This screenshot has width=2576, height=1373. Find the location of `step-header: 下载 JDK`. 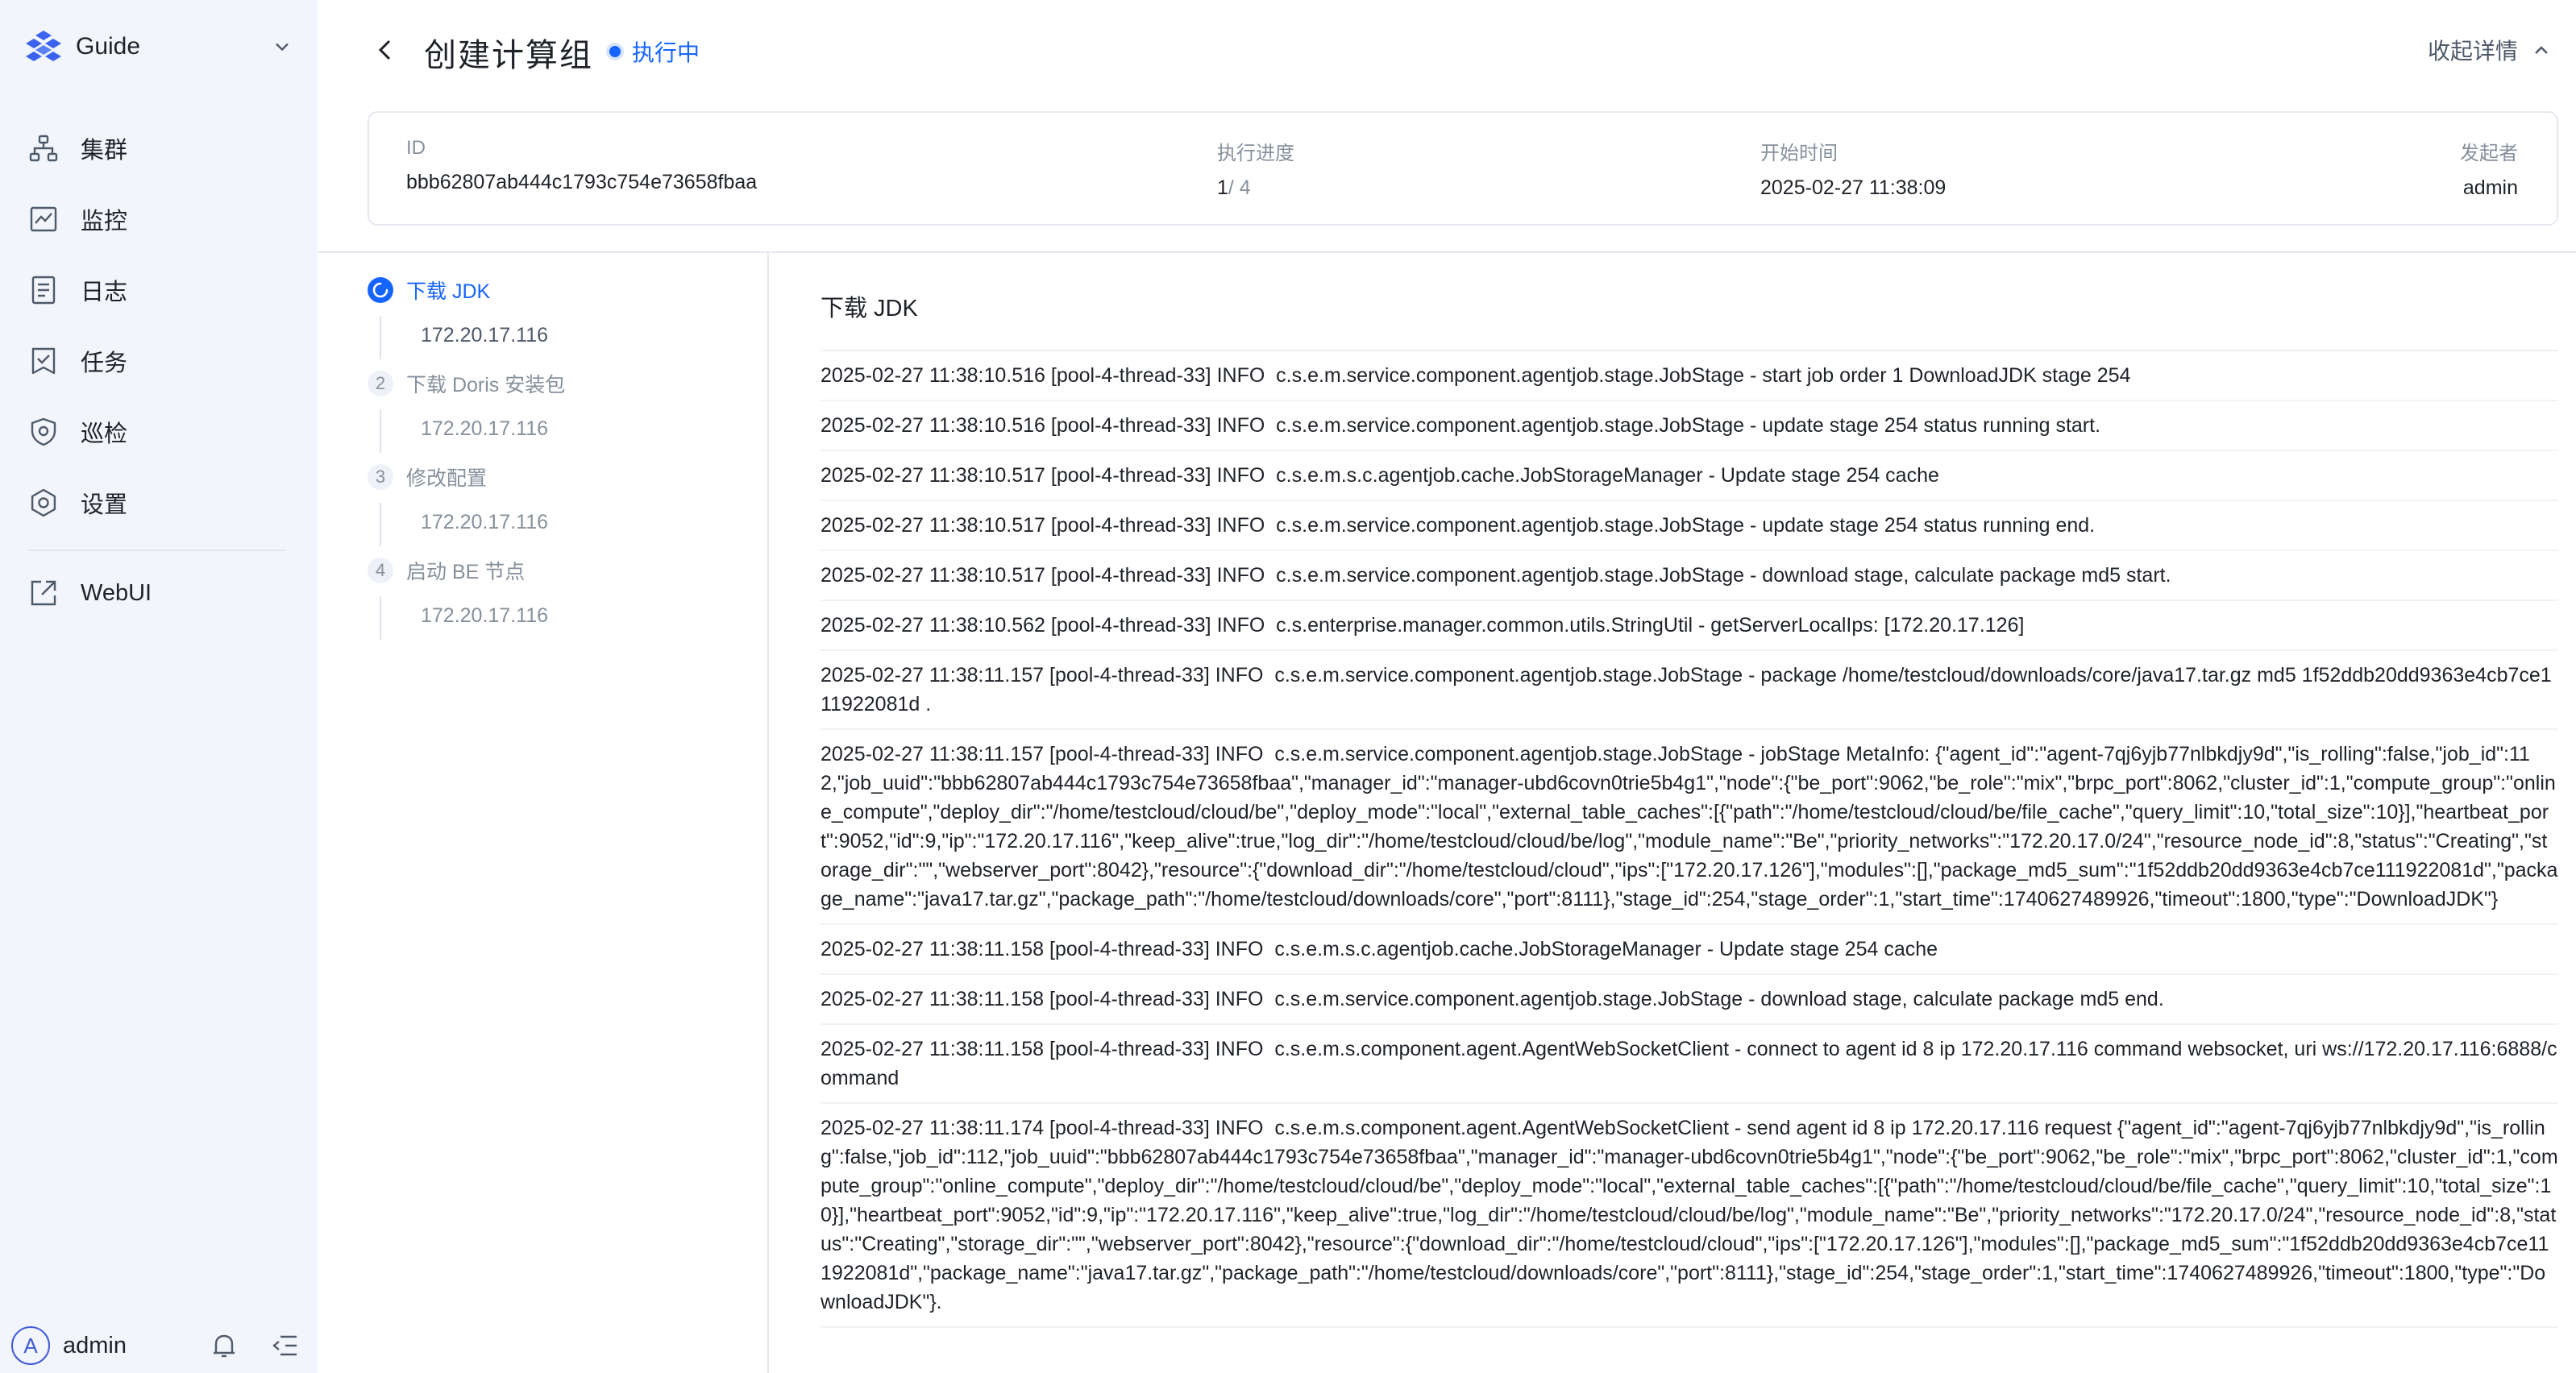

step-header: 下载 JDK is located at coordinates (561, 290).